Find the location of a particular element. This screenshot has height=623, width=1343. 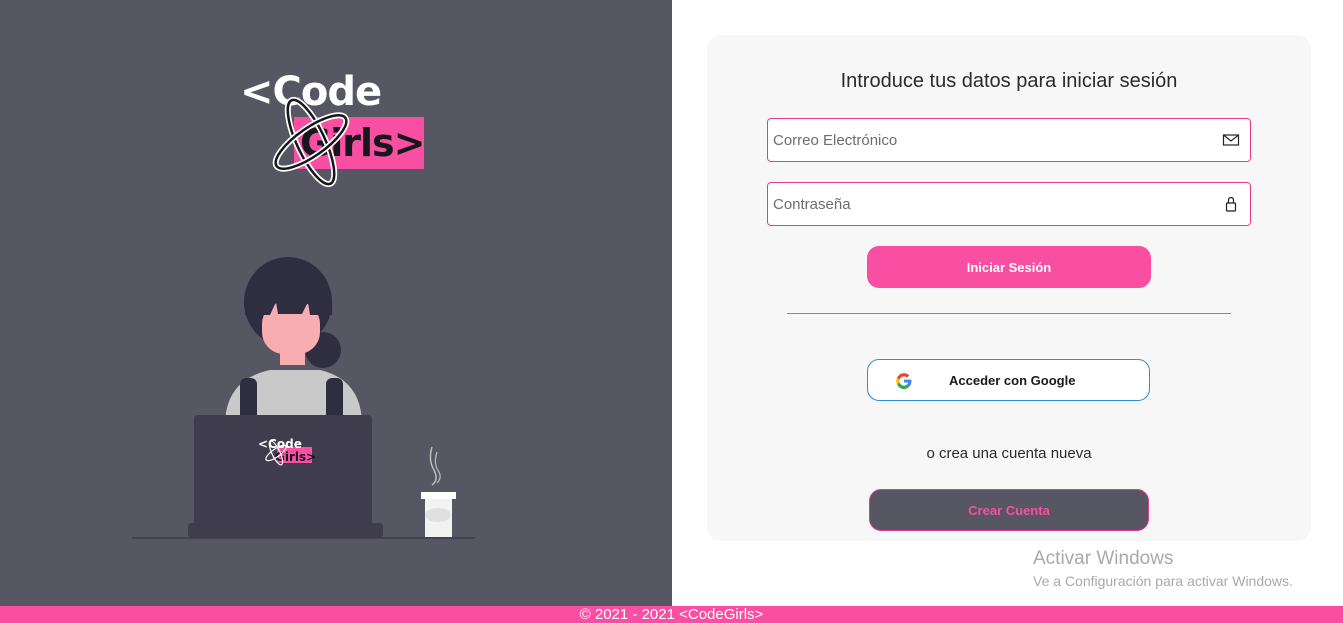

windows-activation-subtitle: Ve a Configuración para activar Windows. is located at coordinates (1163, 581).